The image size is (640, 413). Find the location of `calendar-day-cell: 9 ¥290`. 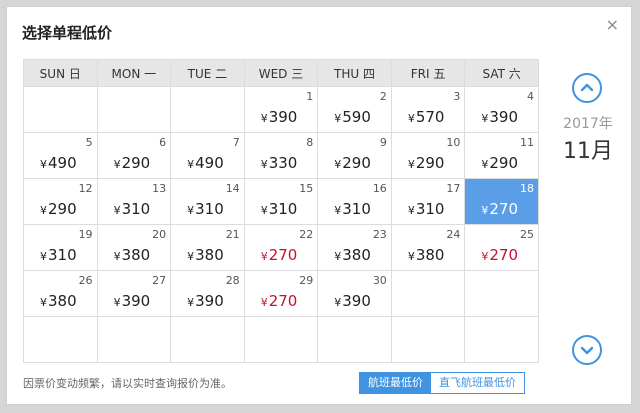

calendar-day-cell: 9 ¥290 is located at coordinates (354, 155).